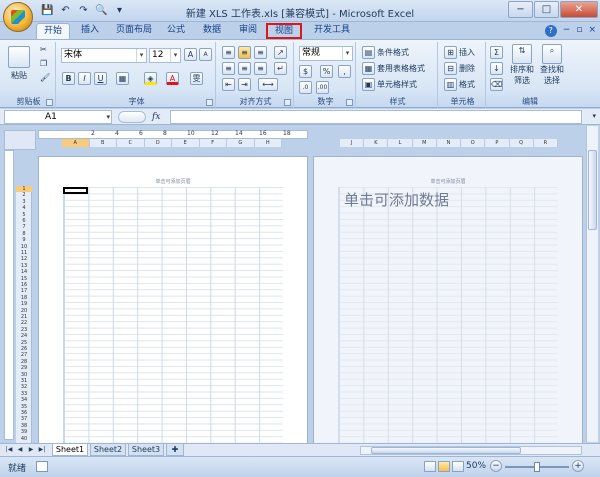 The image size is (600, 477). Describe the element at coordinates (280, 52) in the screenshot. I see `orientation-button: ↗` at that location.